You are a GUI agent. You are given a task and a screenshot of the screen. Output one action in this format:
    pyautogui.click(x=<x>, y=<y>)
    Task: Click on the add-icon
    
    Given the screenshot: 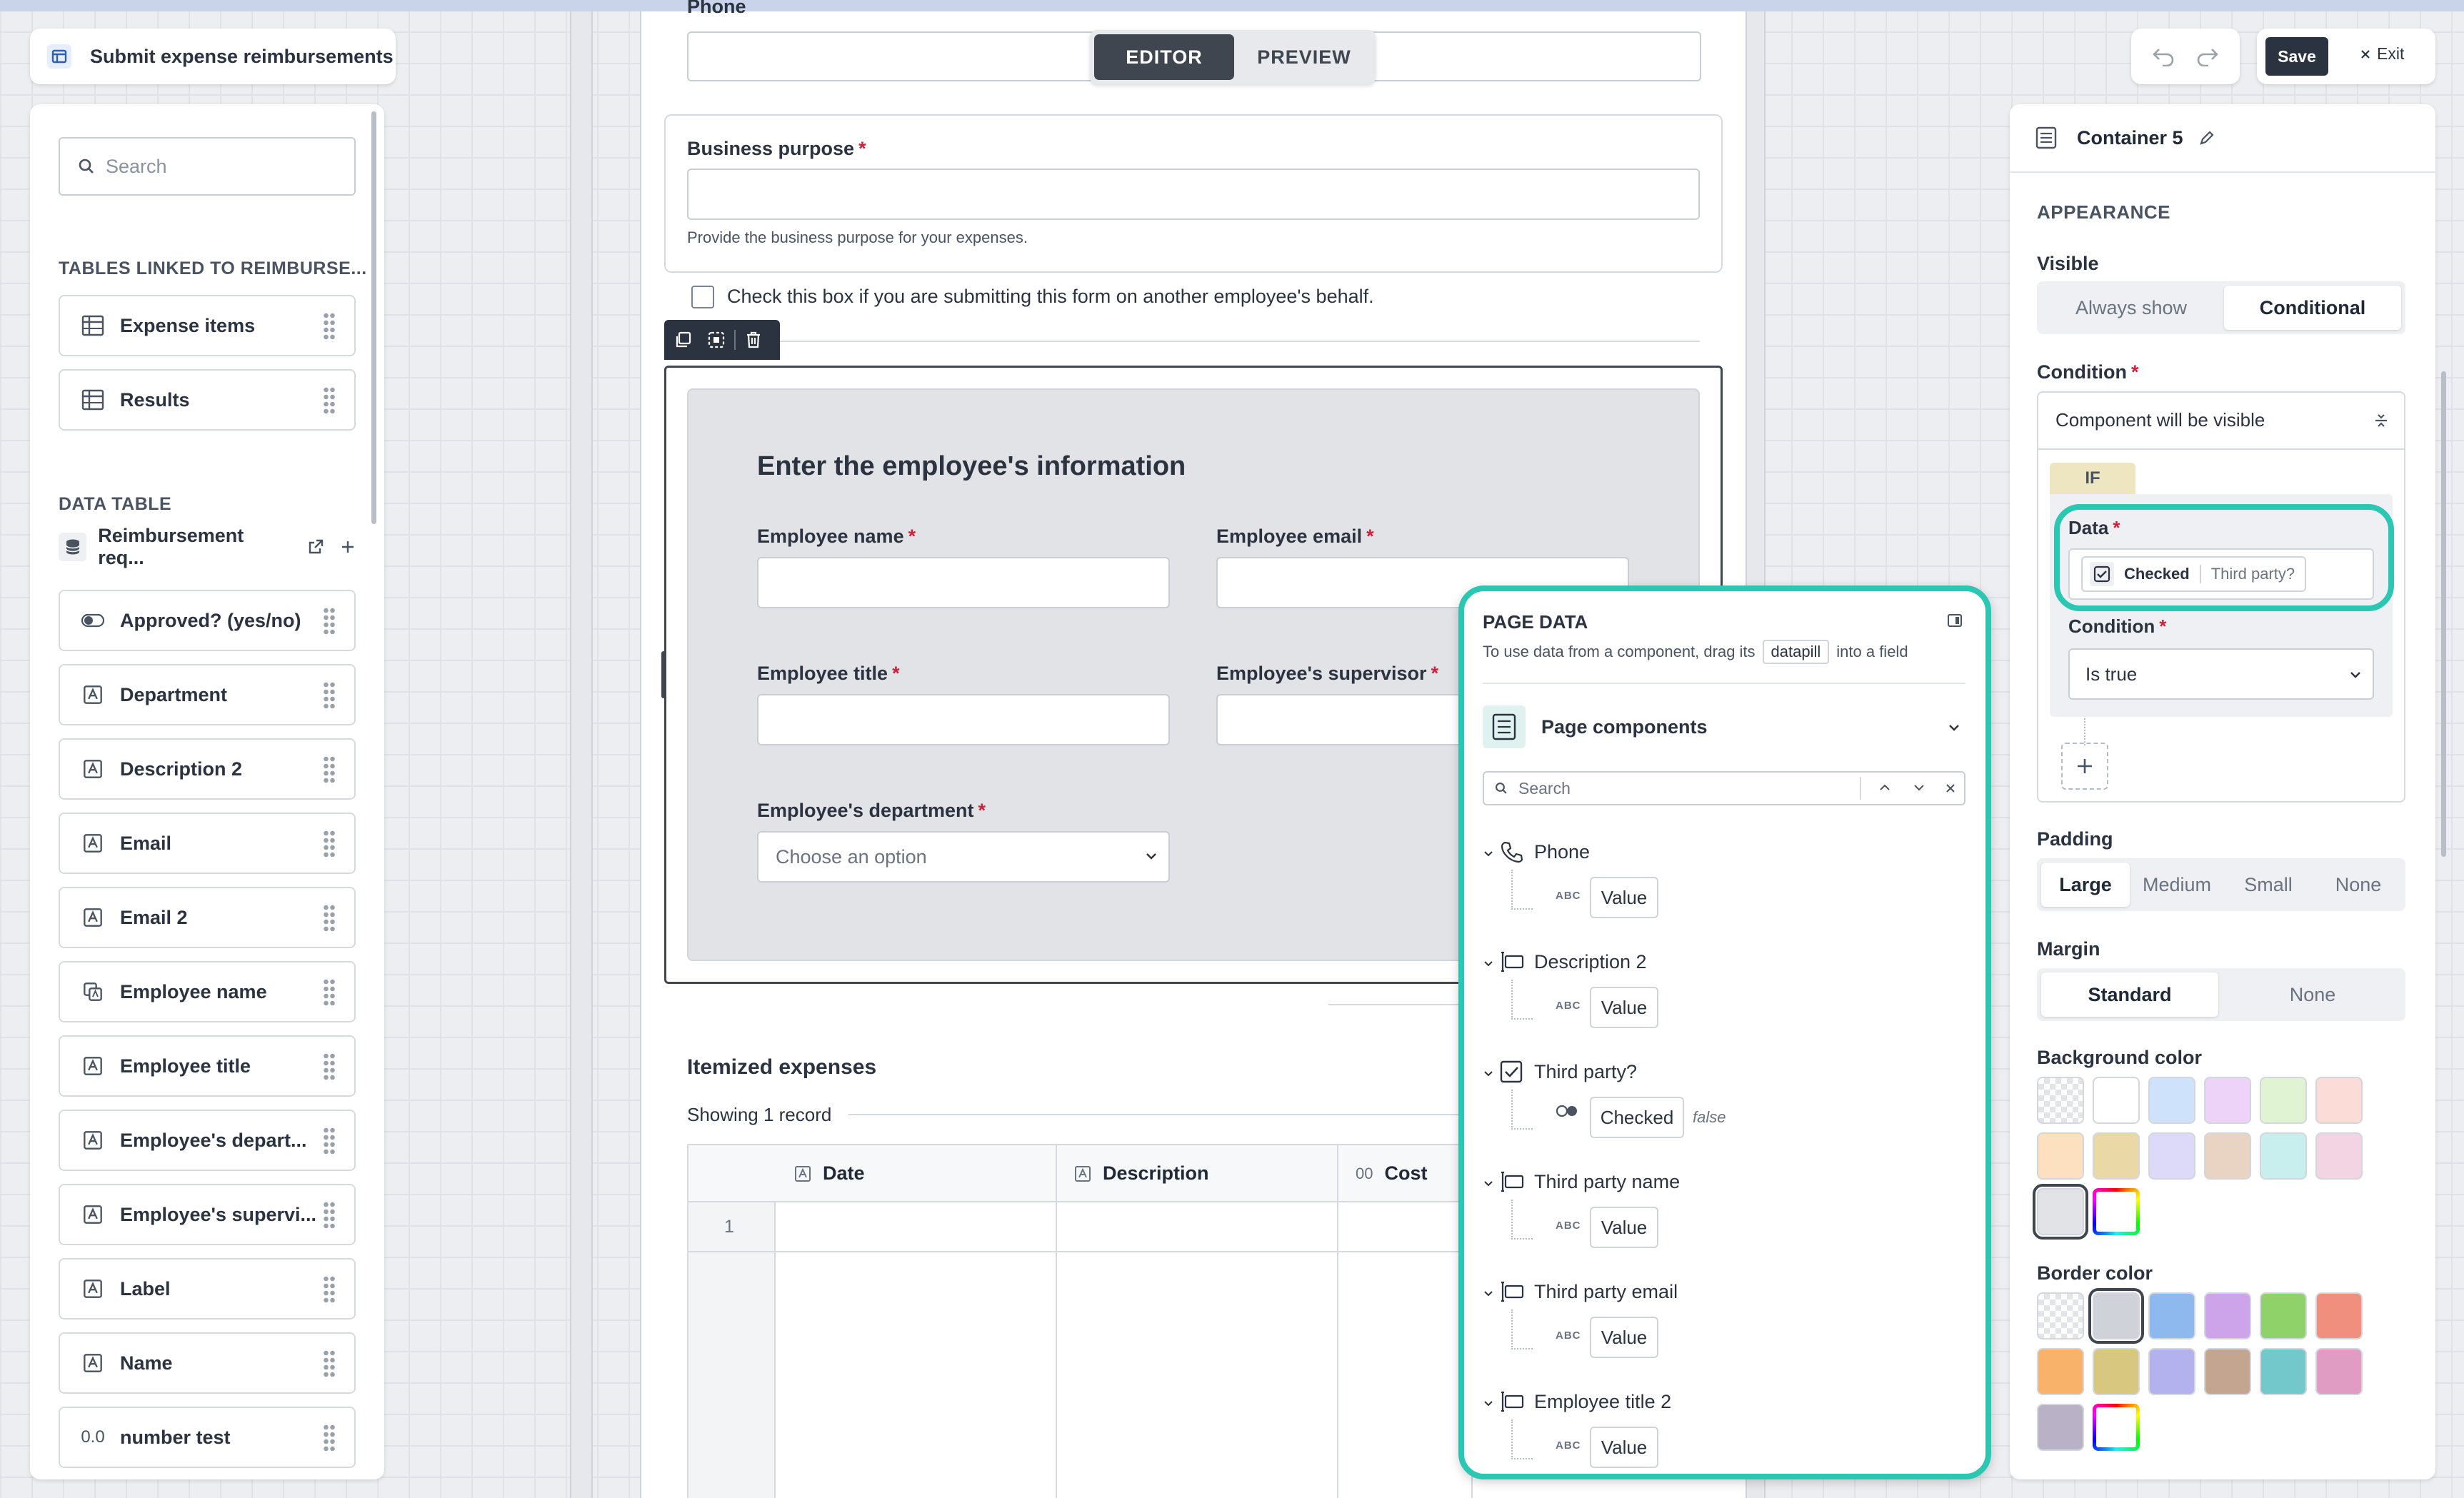 What is the action you would take?
    pyautogui.click(x=348, y=547)
    